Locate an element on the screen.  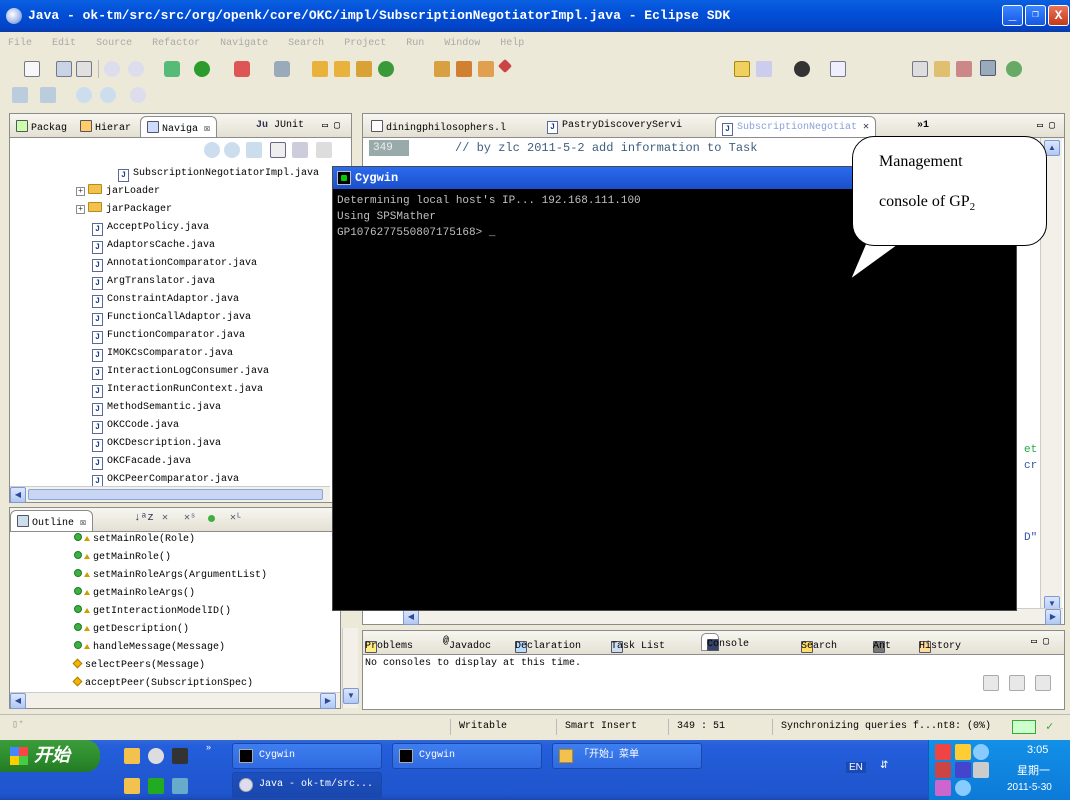
ime-indicator: EN is located at coordinates (856, 767).